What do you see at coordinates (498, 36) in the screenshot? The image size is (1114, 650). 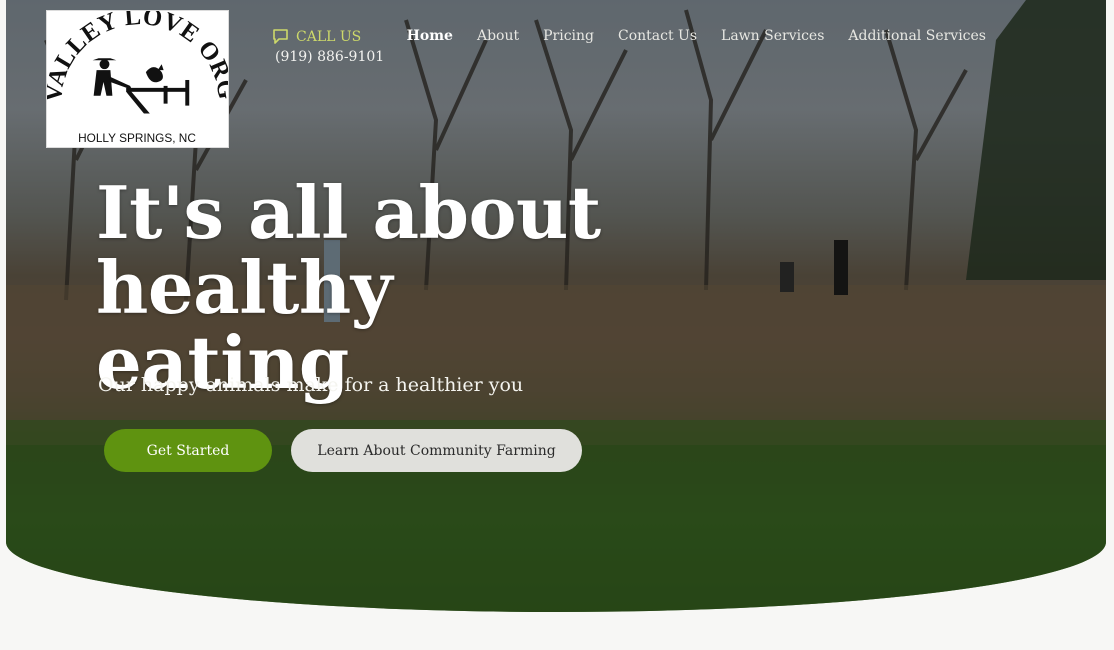 I see `nav-item-about: About` at bounding box center [498, 36].